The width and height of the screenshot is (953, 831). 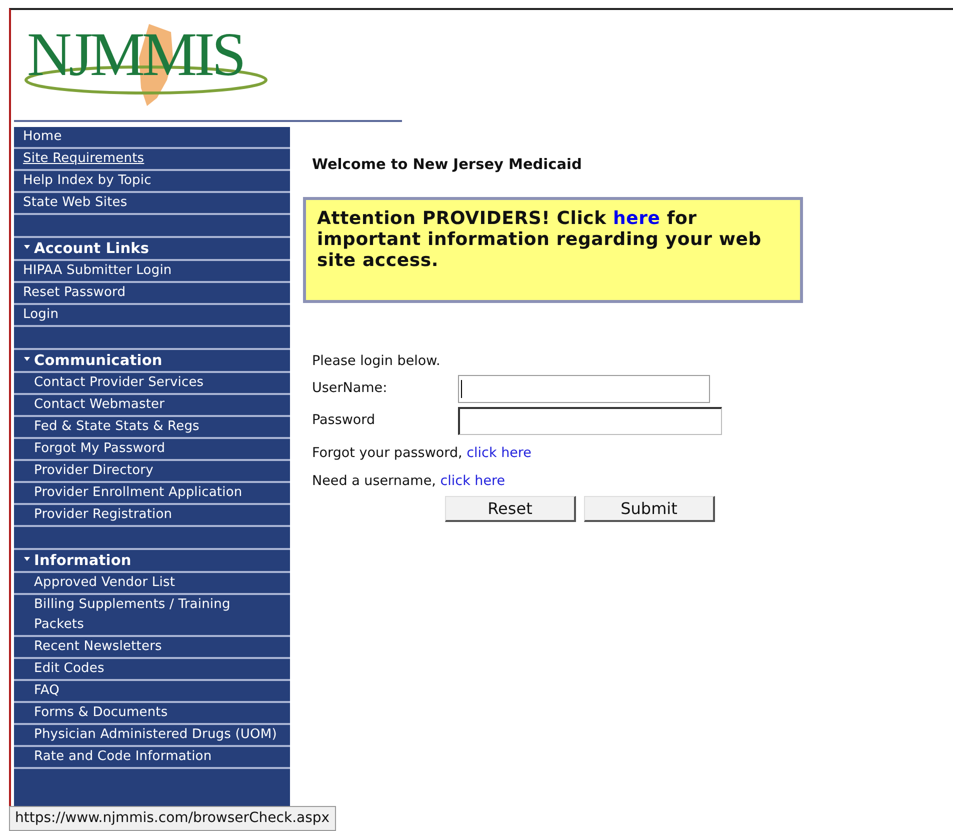 I want to click on welcome-heading: Welcome to New Jersey Medicaid, so click(x=447, y=165).